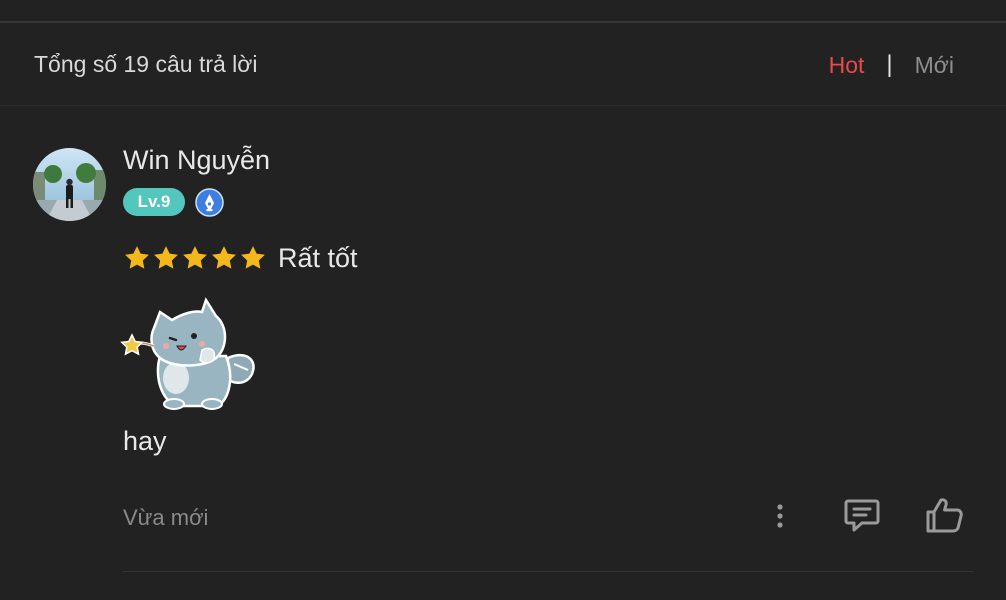  Describe the element at coordinates (146, 64) in the screenshot. I see `total-answers-label: Tổng số 19 câu trả lời` at that location.